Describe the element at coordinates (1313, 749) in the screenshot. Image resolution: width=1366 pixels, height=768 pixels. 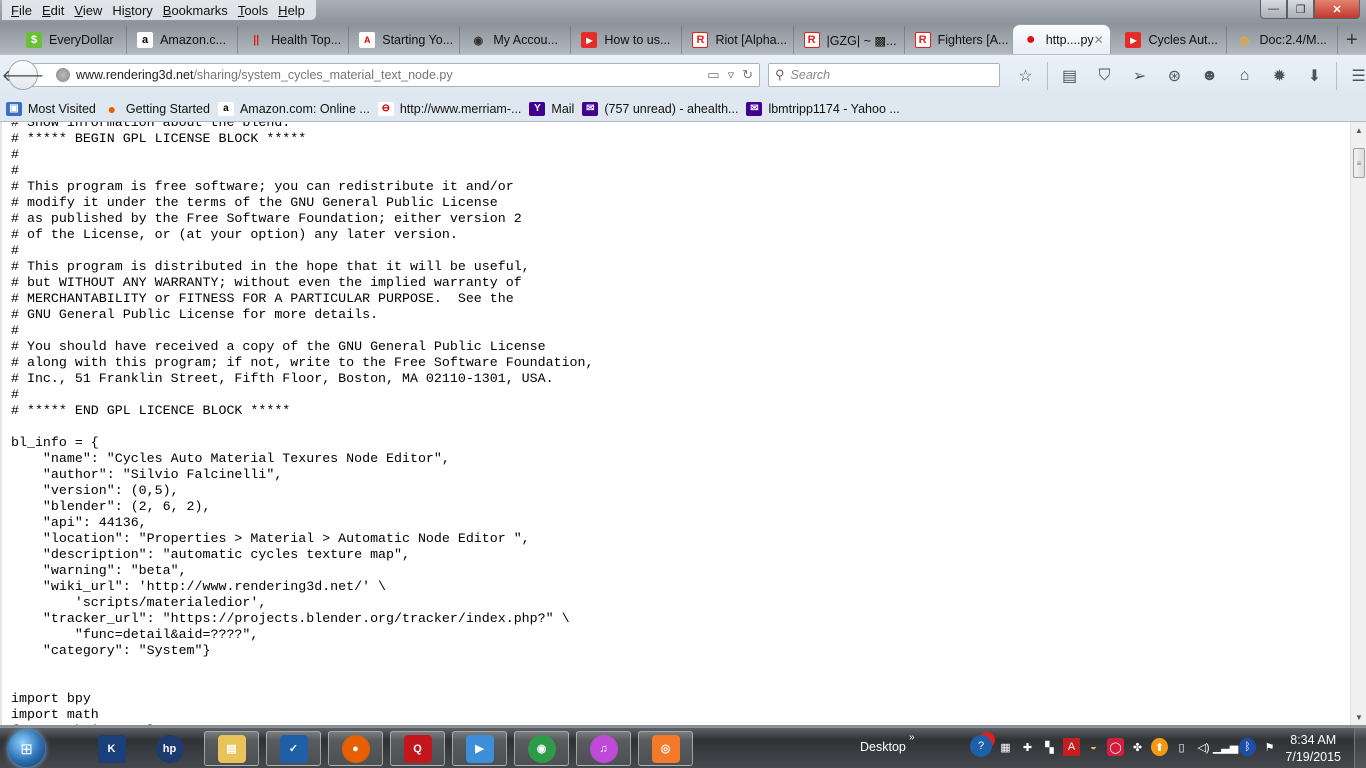
I see `clock: 8:34 AM 7/19/2015` at that location.